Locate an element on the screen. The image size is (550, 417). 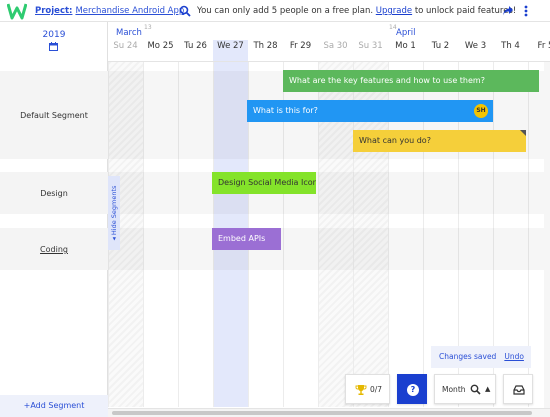
achievements-button: 0/7 is located at coordinates (367, 389).